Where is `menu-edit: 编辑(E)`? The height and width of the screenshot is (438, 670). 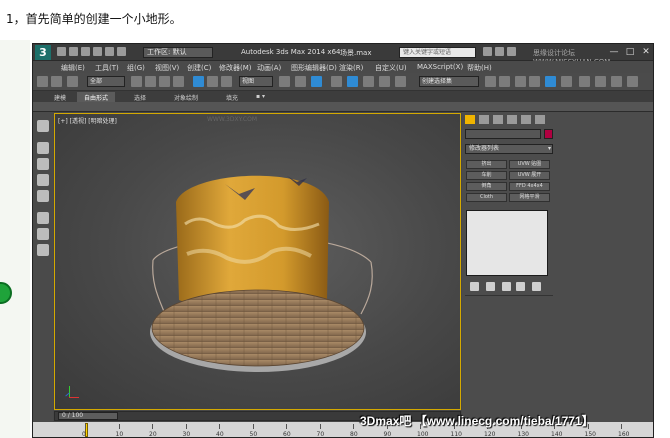
menu-edit: 编辑(E) is located at coordinates (73, 68).